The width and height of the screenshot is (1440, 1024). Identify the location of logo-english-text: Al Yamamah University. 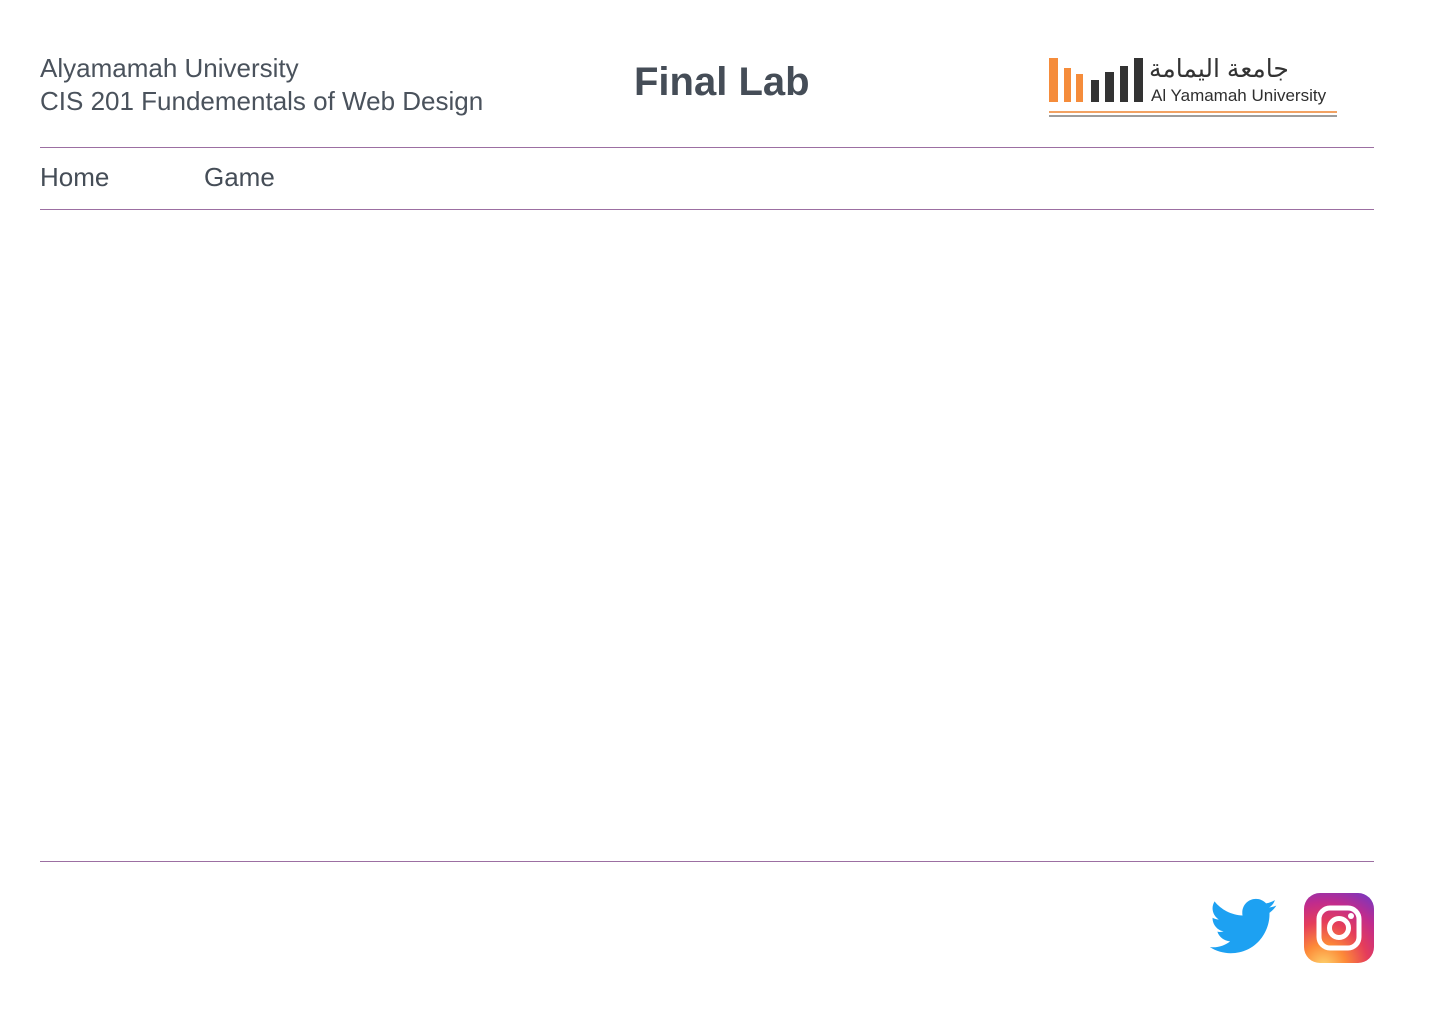
(1239, 95).